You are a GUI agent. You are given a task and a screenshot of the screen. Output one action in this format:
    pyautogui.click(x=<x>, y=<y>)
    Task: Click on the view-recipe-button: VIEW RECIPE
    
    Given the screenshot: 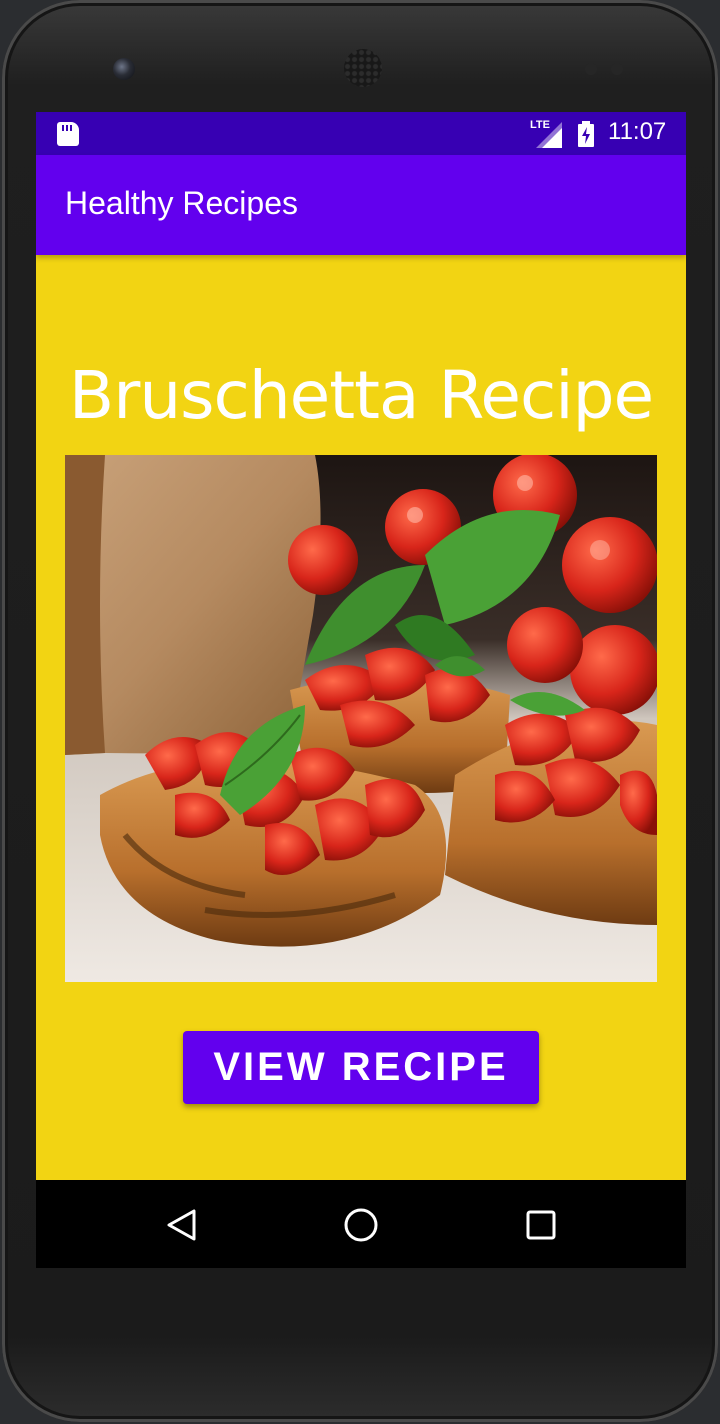 What is the action you would take?
    pyautogui.click(x=361, y=1067)
    